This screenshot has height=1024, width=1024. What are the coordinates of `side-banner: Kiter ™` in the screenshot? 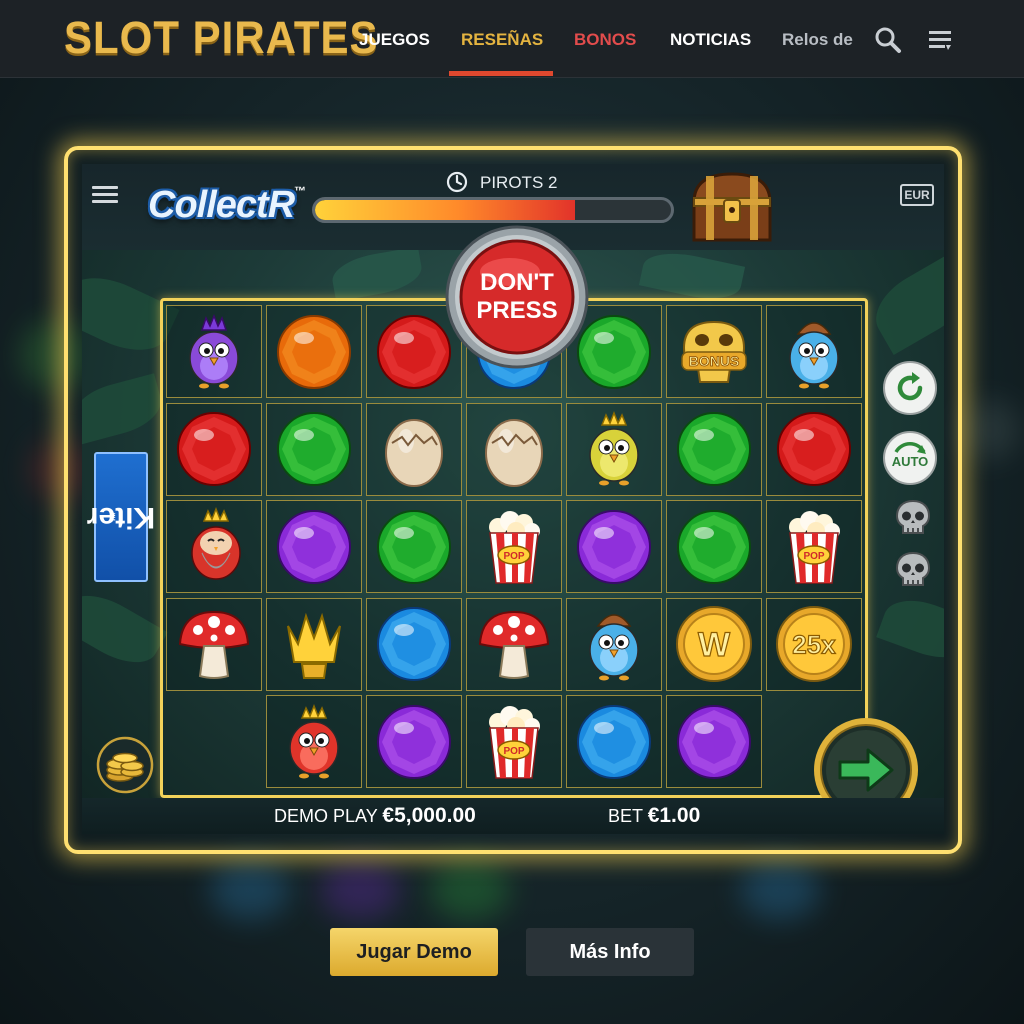 It's located at (121, 517).